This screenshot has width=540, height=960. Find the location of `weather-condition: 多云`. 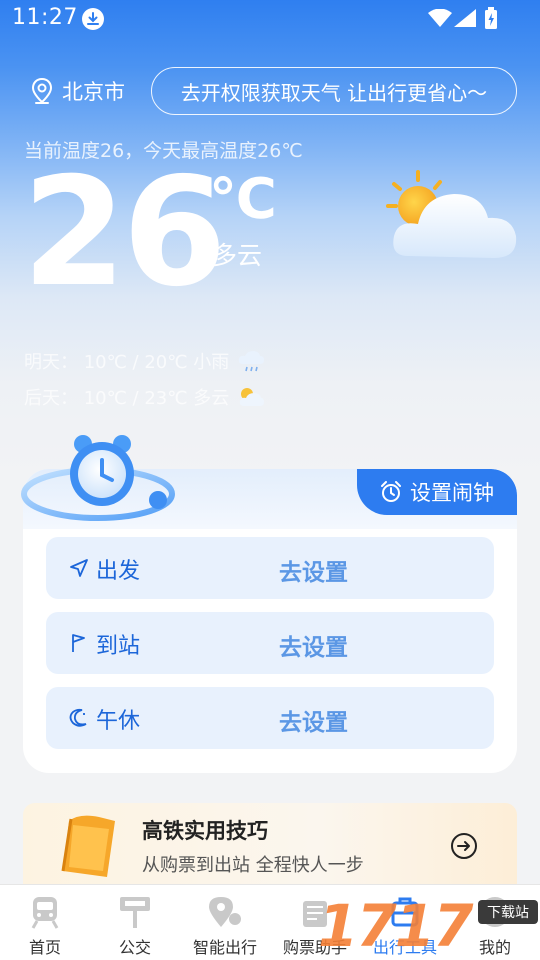

weather-condition: 多云 is located at coordinates (237, 255).